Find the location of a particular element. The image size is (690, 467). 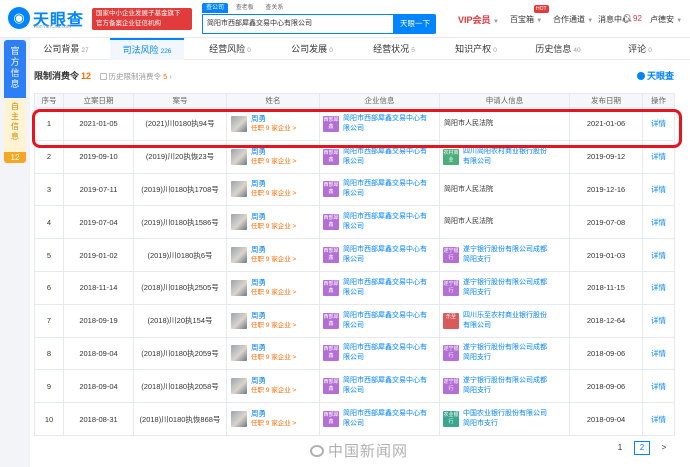

bell-icon is located at coordinates (627, 18).